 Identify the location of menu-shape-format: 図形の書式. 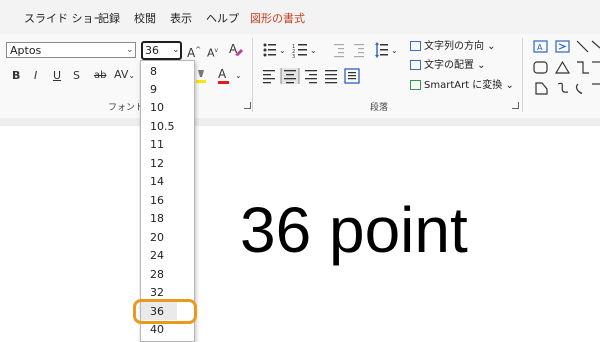
(277, 18).